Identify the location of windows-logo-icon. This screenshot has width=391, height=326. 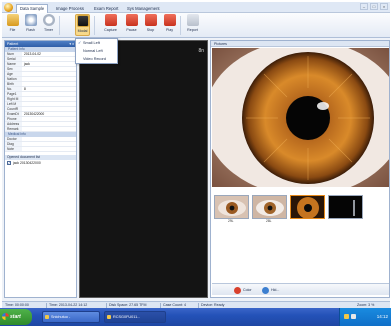
(5, 316).